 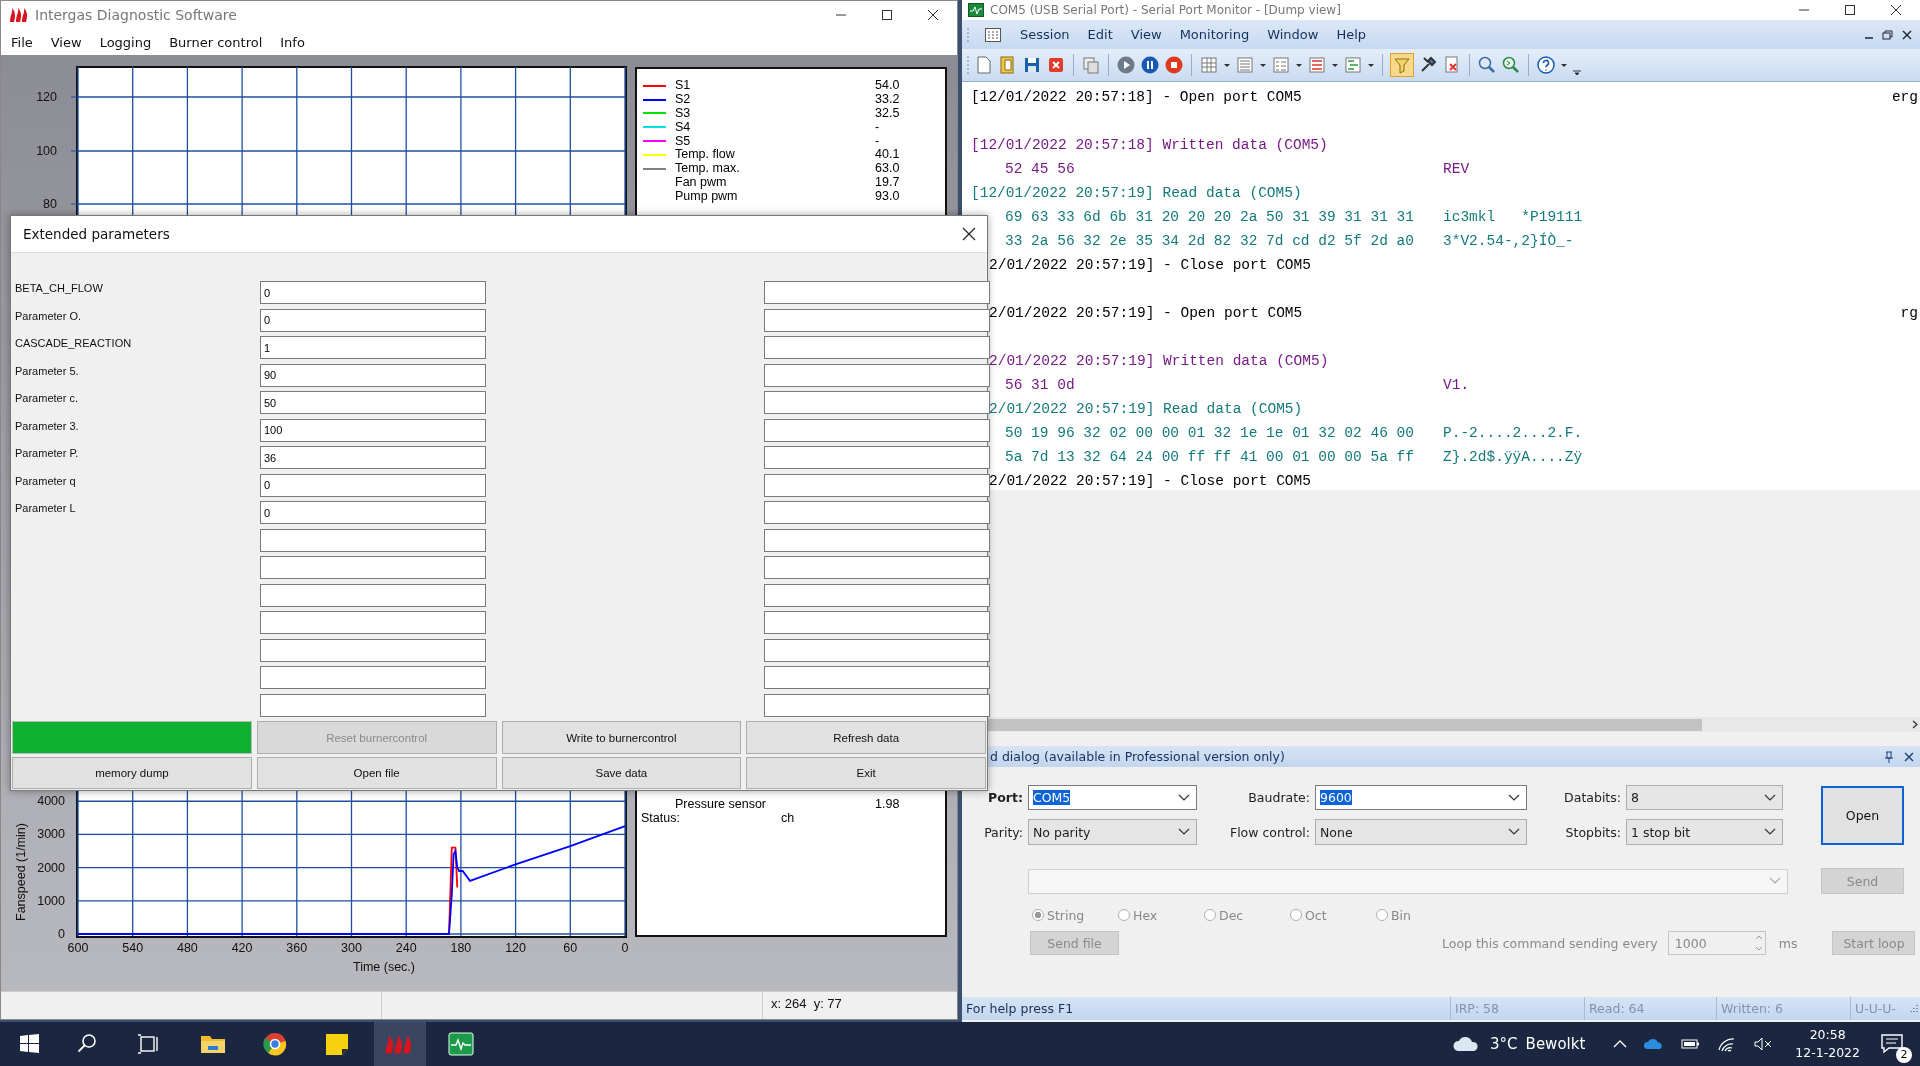 I want to click on battery-icon, so click(x=1691, y=1044).